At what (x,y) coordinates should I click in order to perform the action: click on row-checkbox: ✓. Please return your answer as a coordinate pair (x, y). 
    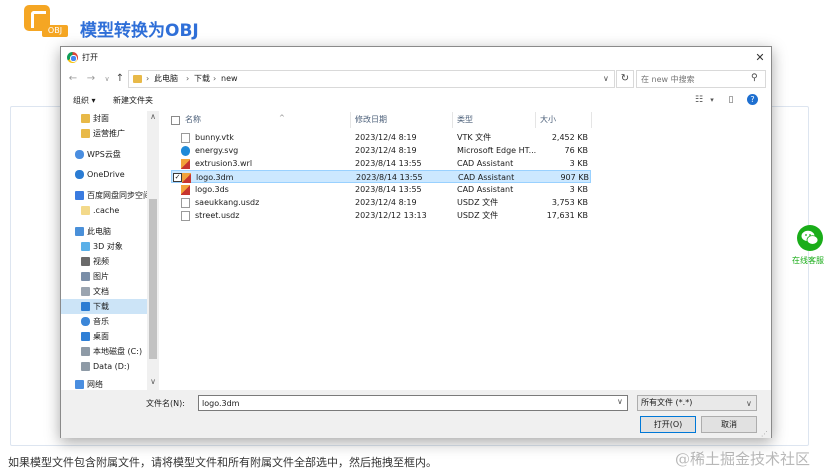
    Looking at the image, I should click on (177, 177).